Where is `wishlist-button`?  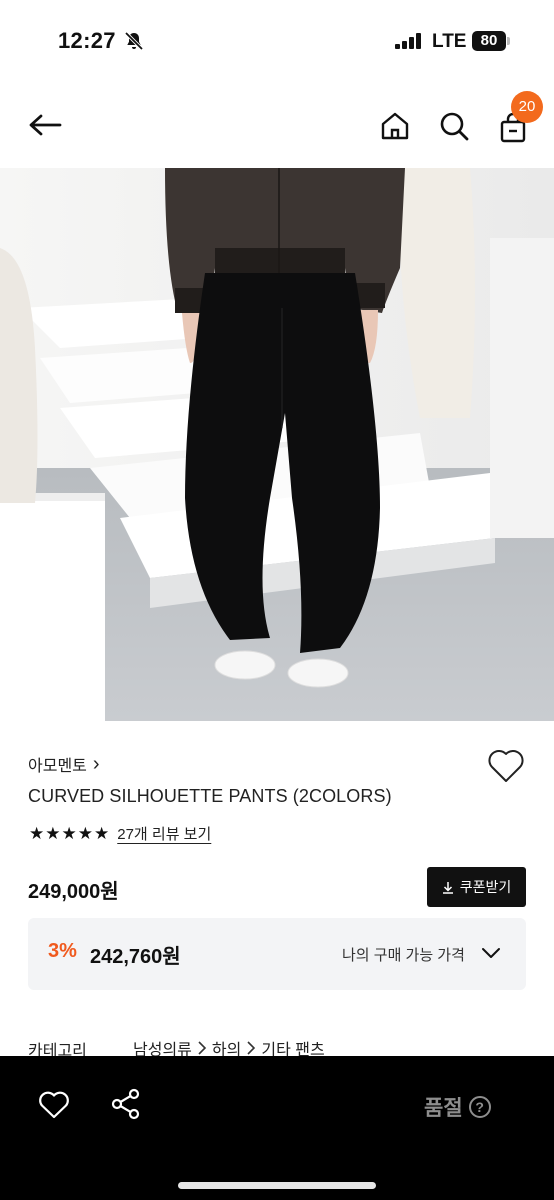
wishlist-button is located at coordinates (506, 766).